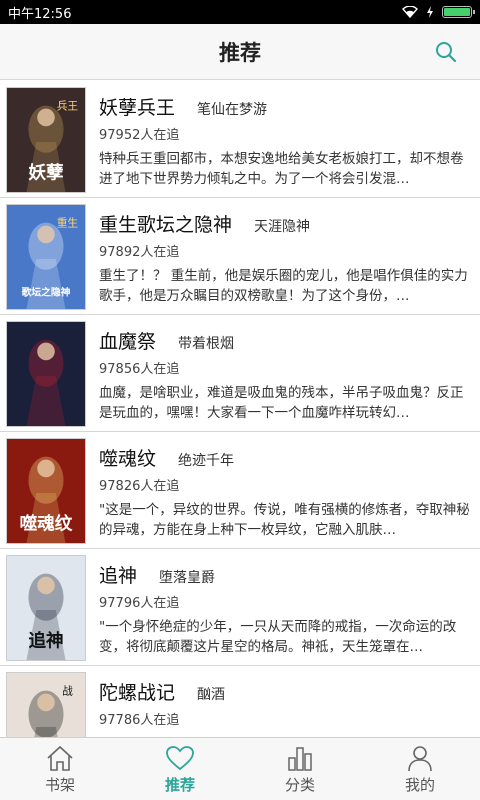  I want to click on home-icon, so click(60, 758).